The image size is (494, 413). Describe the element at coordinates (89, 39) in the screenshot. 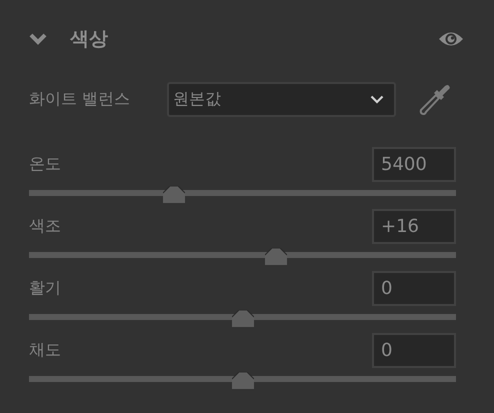

I see `panel-title: 색상` at that location.